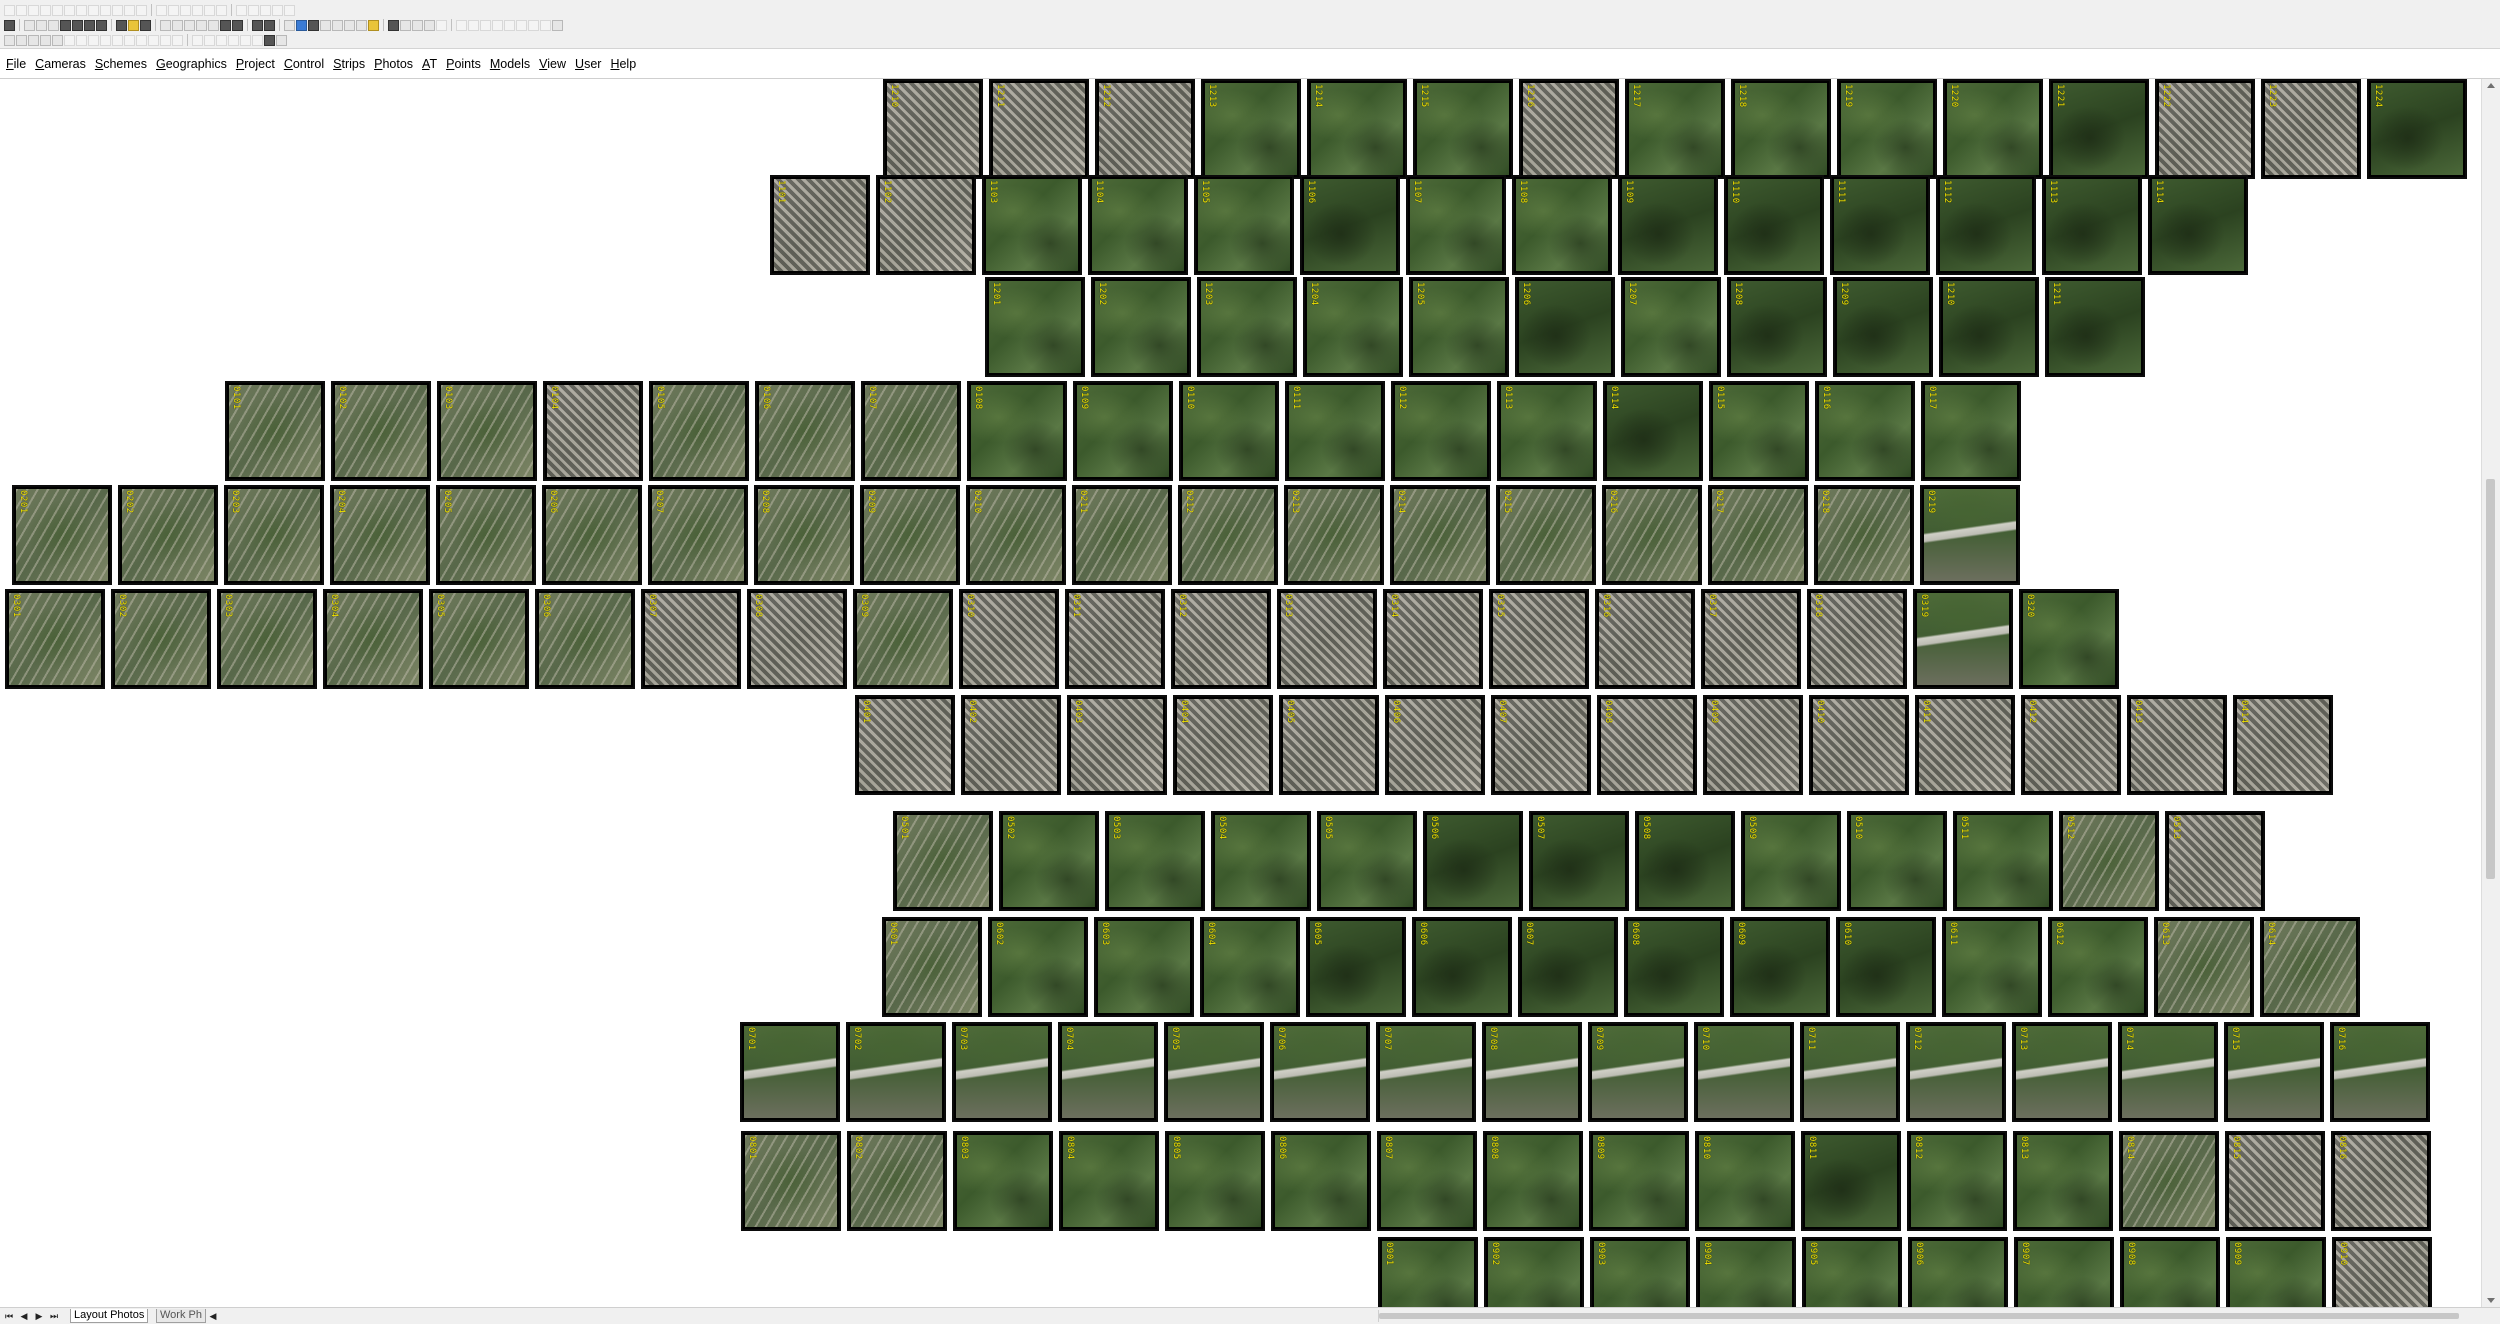  What do you see at coordinates (1038, 967) in the screenshot?
I see `aerial-photo-tile: 0602` at bounding box center [1038, 967].